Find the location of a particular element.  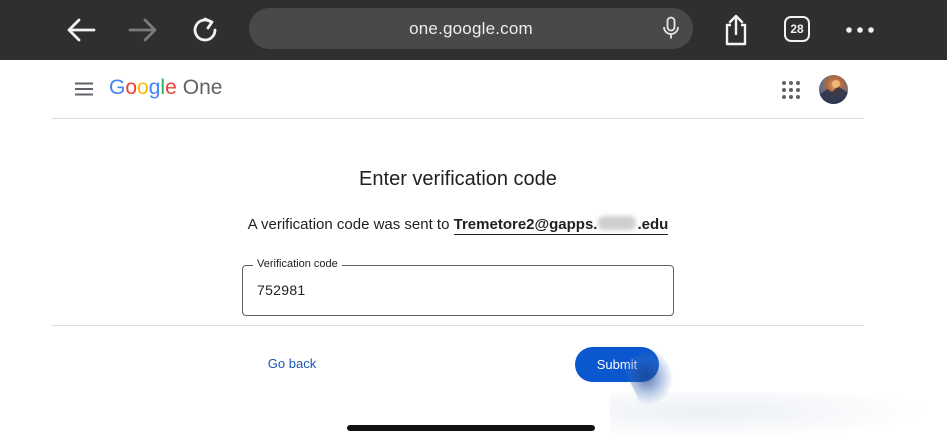

redacted-domain is located at coordinates (617, 223).